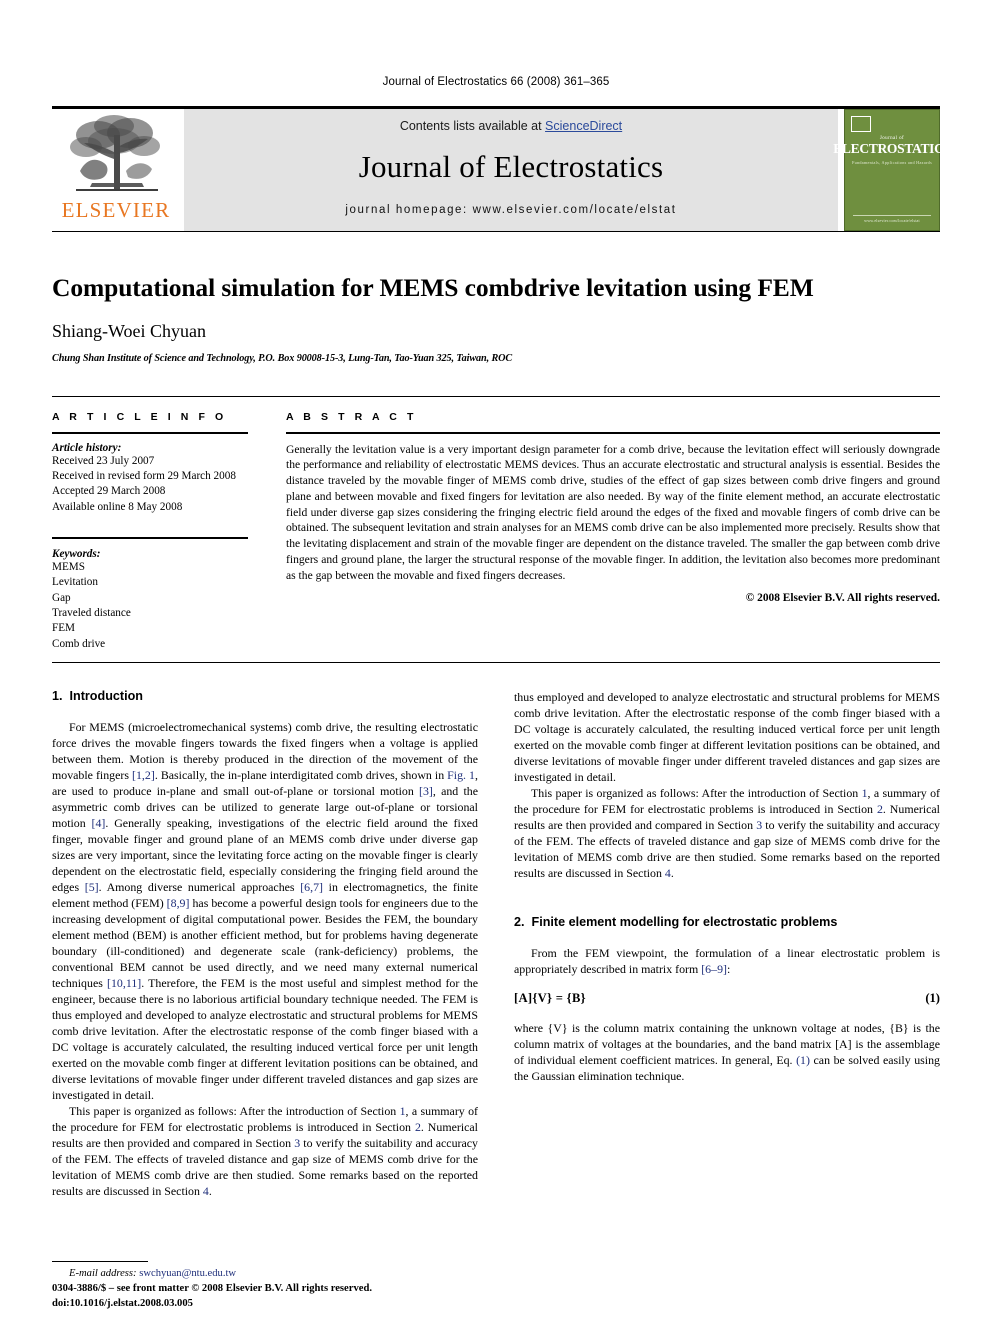 This screenshot has height=1323, width=992. What do you see at coordinates (144, 475) in the screenshot?
I see `article-history-item: Received in revised form 29 March 2008` at bounding box center [144, 475].